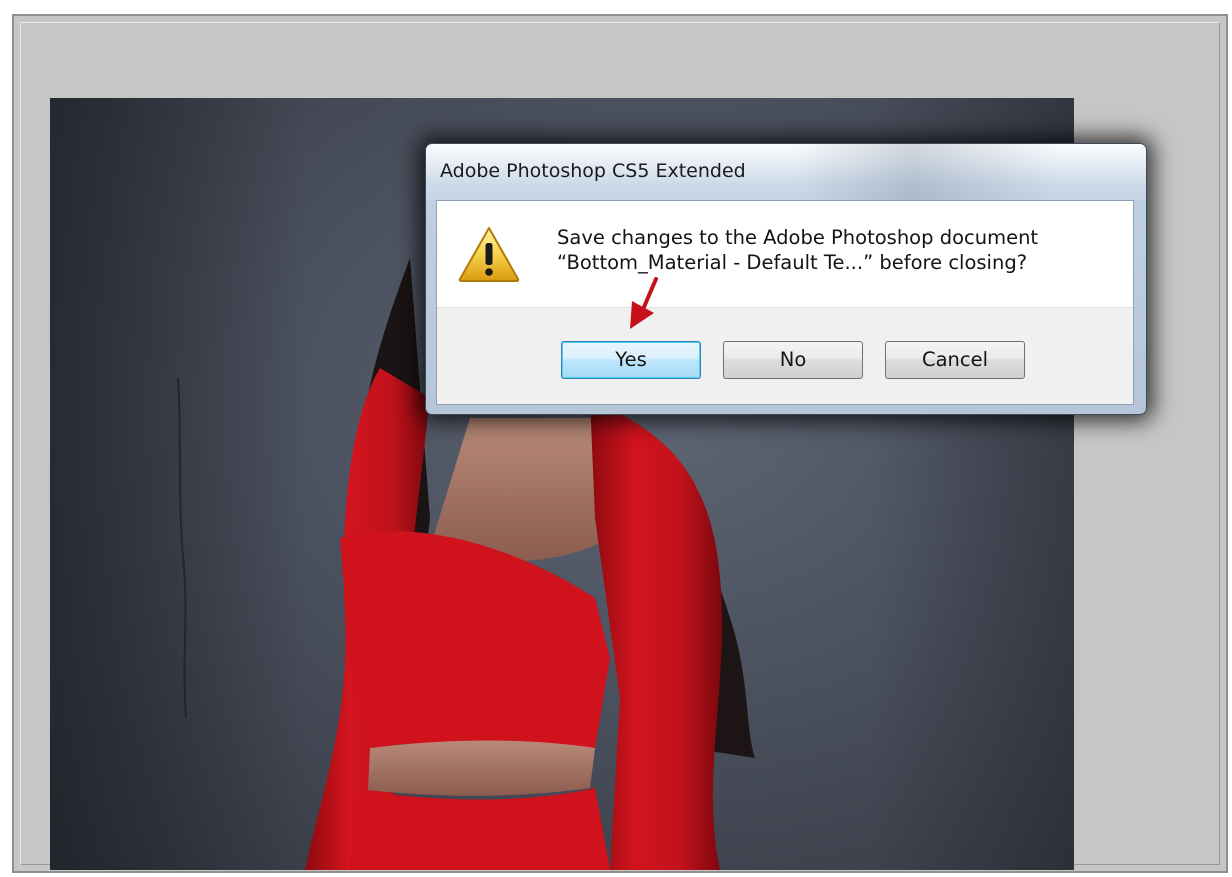 This screenshot has height=877, width=1232. I want to click on cancel-button: Cancel, so click(955, 360).